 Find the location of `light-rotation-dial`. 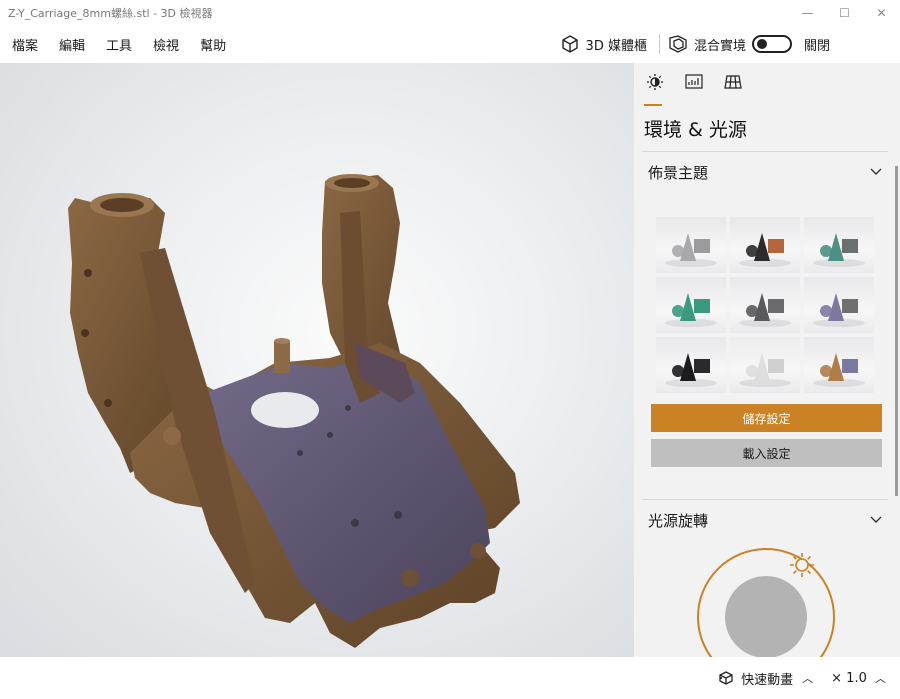

light-rotation-dial is located at coordinates (767, 601).